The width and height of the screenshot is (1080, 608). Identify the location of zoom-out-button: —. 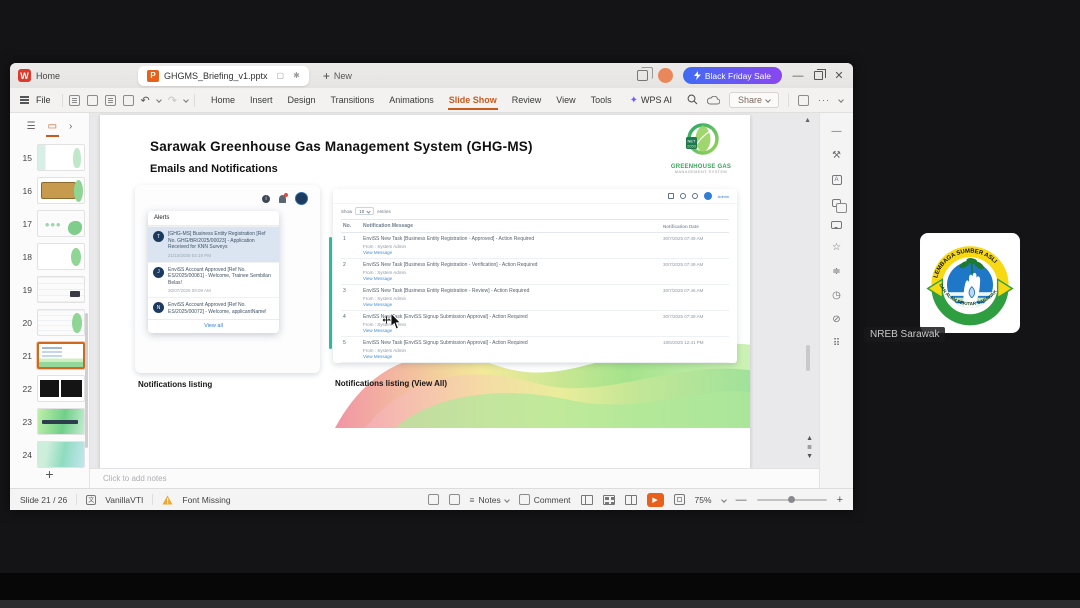
(741, 500).